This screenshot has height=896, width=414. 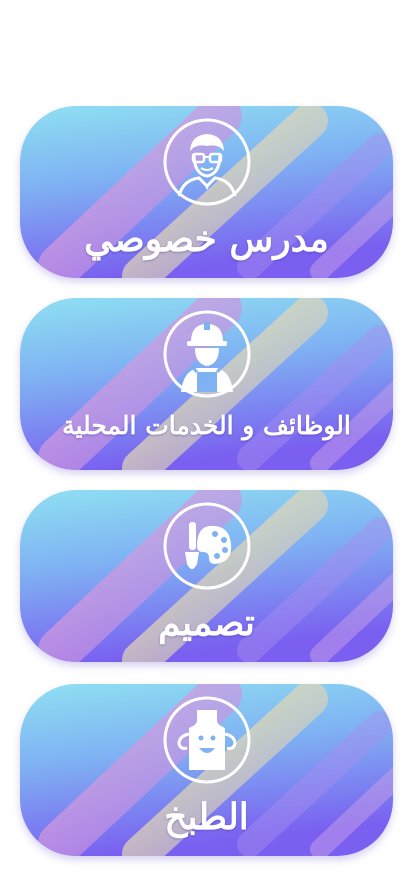 What do you see at coordinates (206, 425) in the screenshot?
I see `category-label: الوظائف و الخدمات المحلية` at bounding box center [206, 425].